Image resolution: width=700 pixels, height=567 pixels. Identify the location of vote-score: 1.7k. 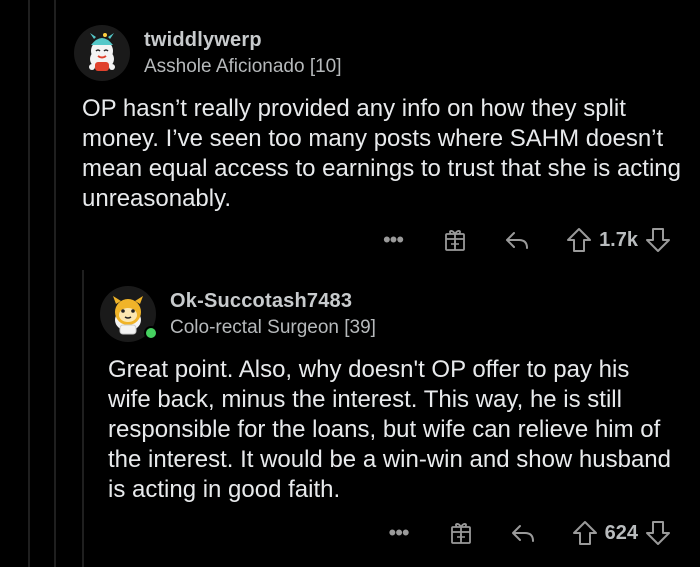
(618, 239).